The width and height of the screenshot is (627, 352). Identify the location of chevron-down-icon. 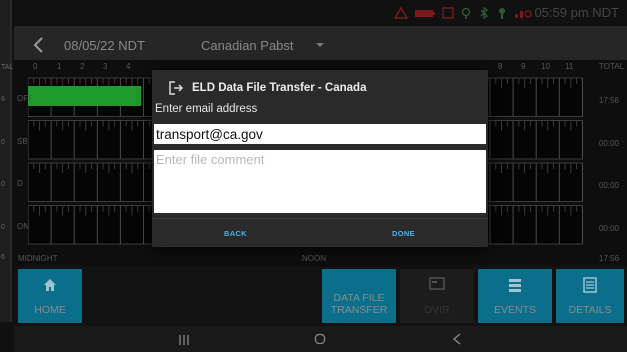
(320, 45).